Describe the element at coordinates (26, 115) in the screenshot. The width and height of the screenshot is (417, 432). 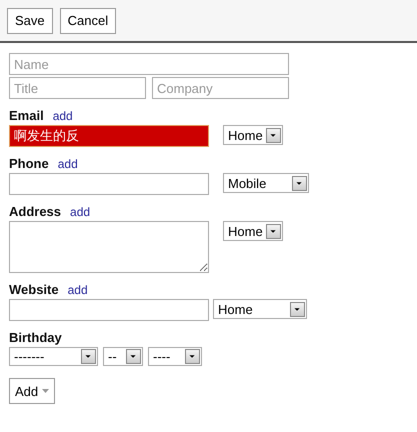
I see `section-label: Email` at that location.